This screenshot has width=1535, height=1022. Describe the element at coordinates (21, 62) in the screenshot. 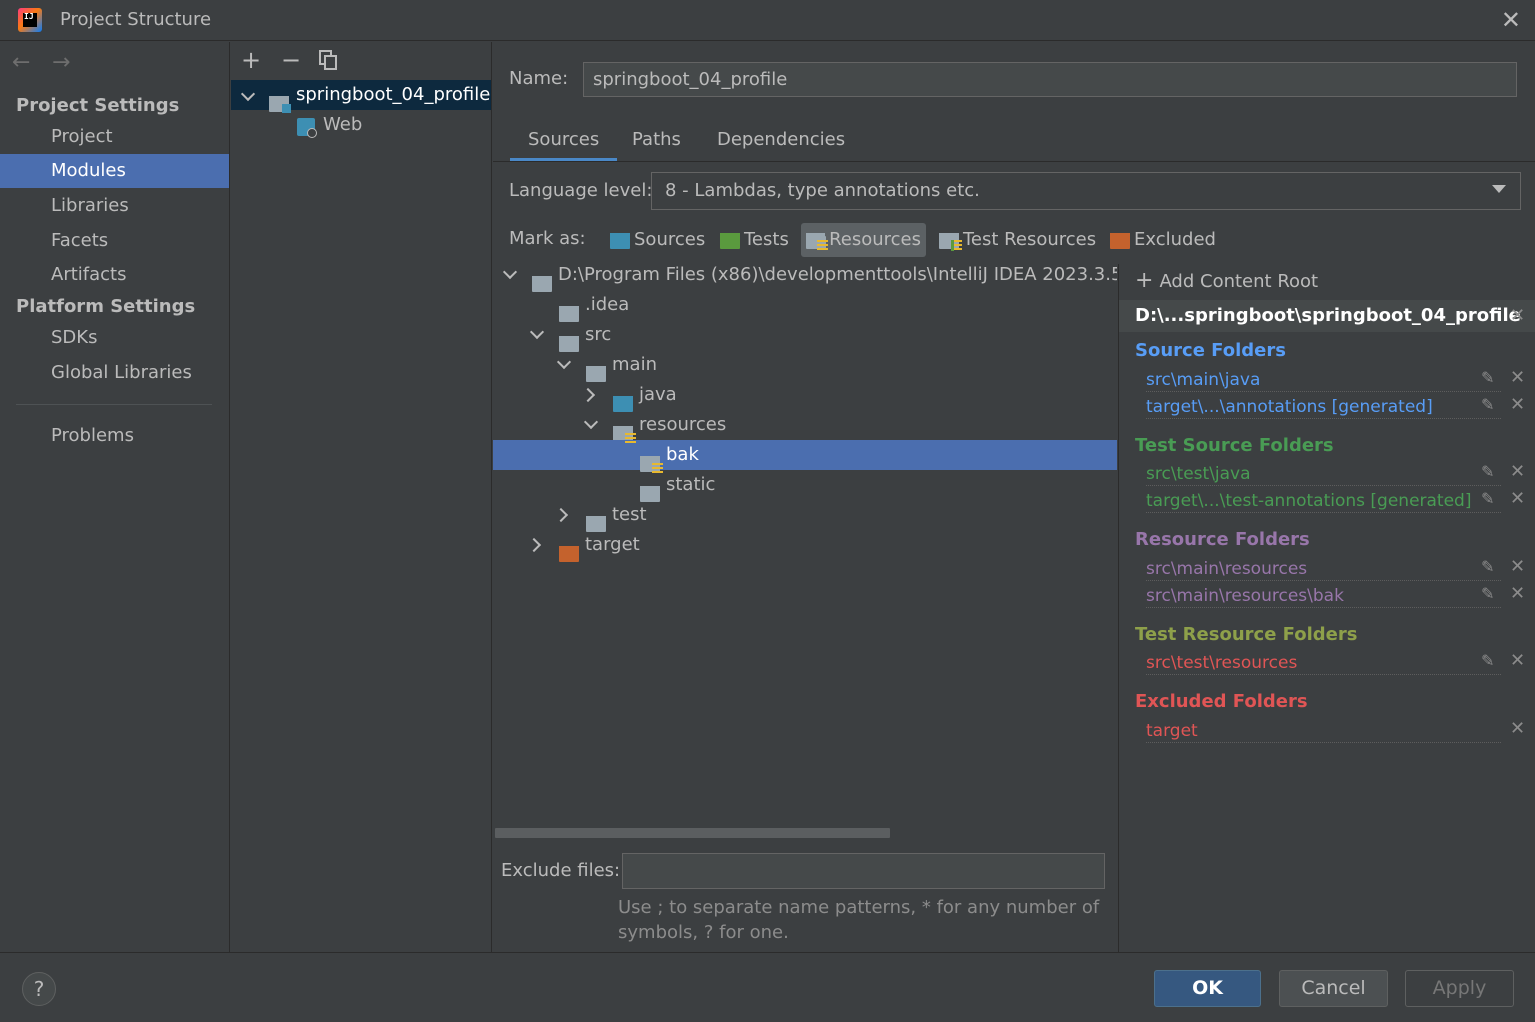

I see `back-arrow-icon: ←` at that location.